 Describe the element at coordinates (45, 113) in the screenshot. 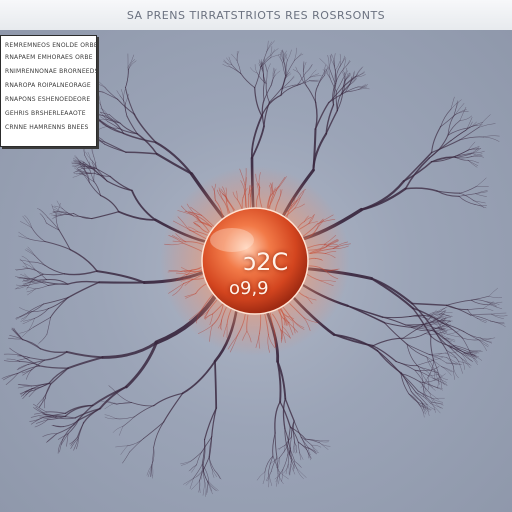

I see `info-line: GEHRIS BRSHERLEAAOTE` at that location.